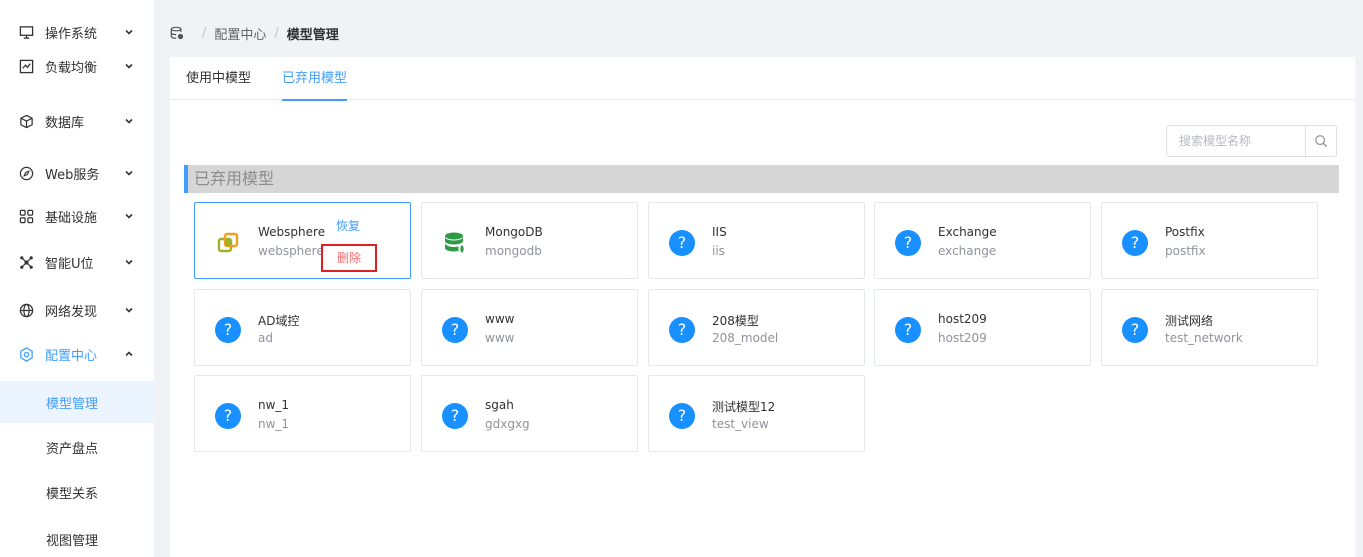  What do you see at coordinates (507, 424) in the screenshot?
I see `model-code: gdxgxg` at bounding box center [507, 424].